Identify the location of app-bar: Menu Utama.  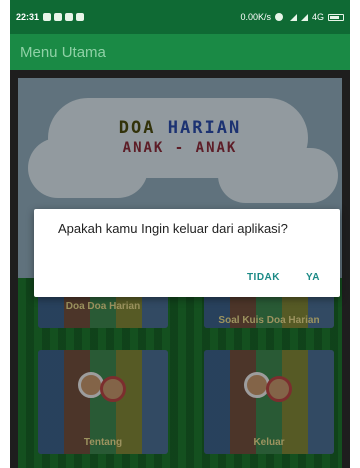
(180, 52).